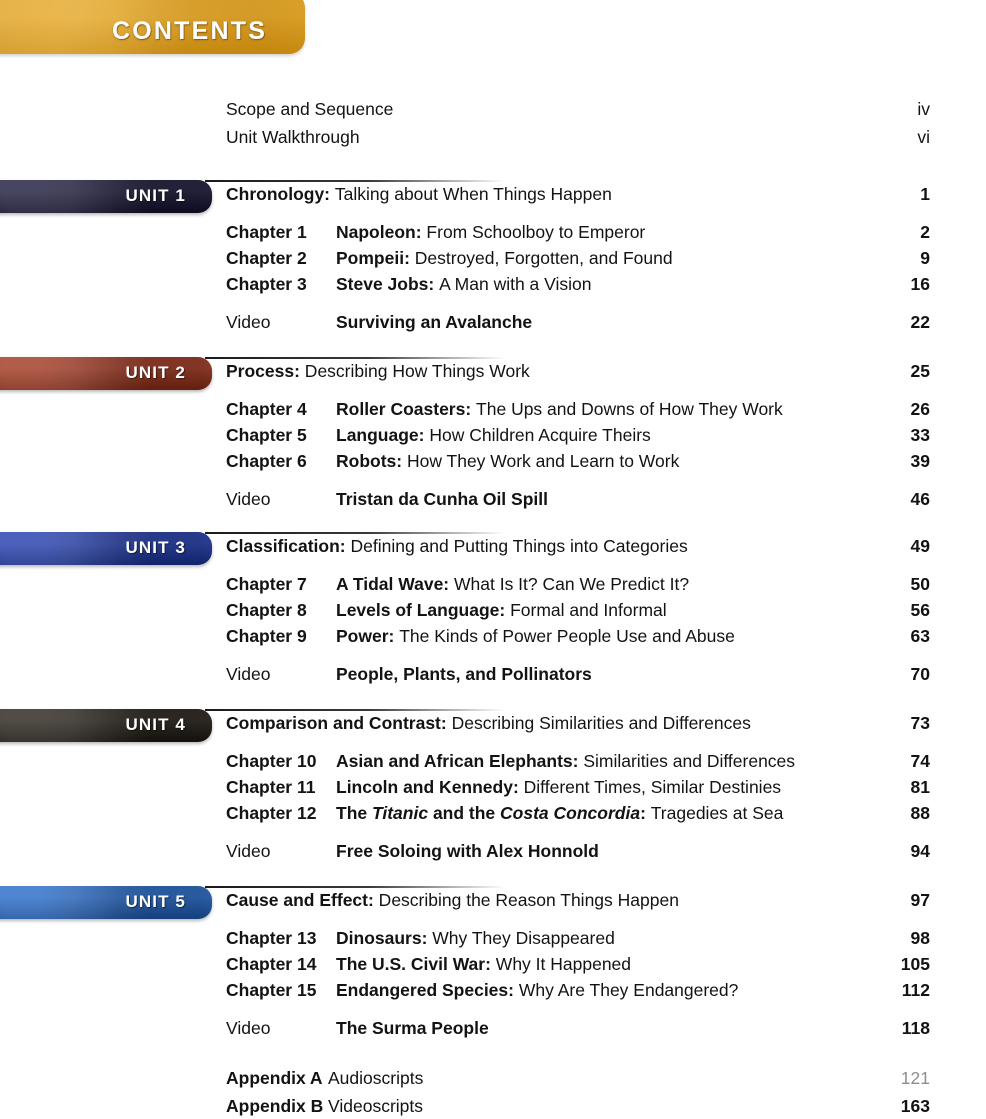 The height and width of the screenshot is (1119, 986). What do you see at coordinates (541, 461) in the screenshot?
I see `entry-title-subtitle: How They Work and Learn to Work` at bounding box center [541, 461].